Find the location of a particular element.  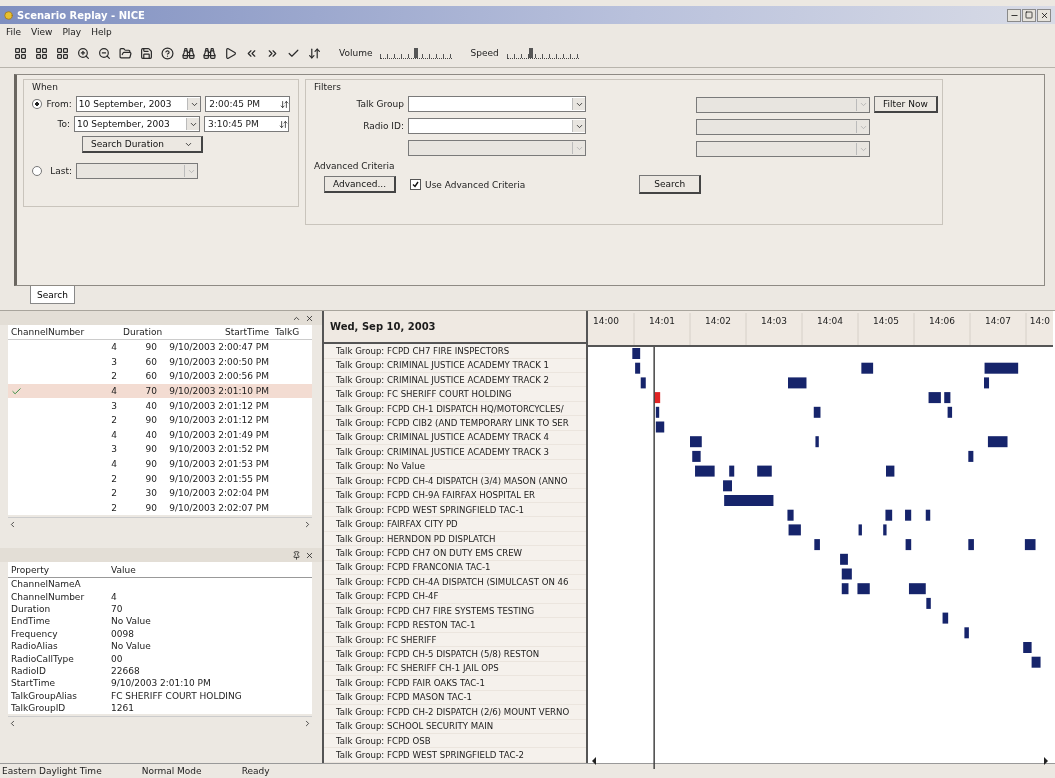

zoom-in-icon is located at coordinates (83, 53).